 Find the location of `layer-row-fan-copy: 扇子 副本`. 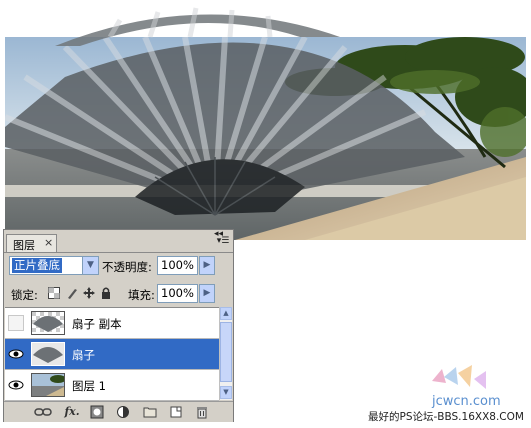

layer-row-fan-copy: 扇子 副本 is located at coordinates (112, 323).